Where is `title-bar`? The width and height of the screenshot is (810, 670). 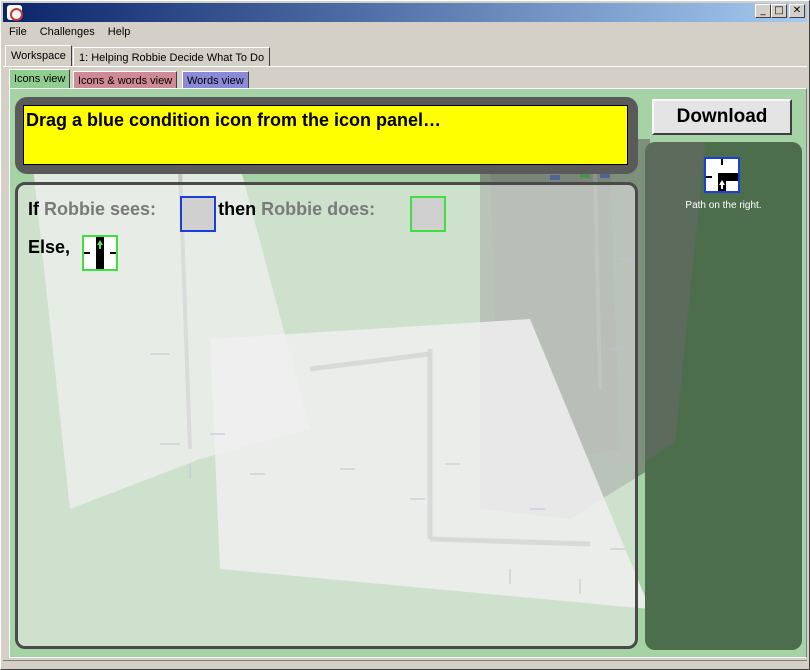
title-bar is located at coordinates (405, 12).